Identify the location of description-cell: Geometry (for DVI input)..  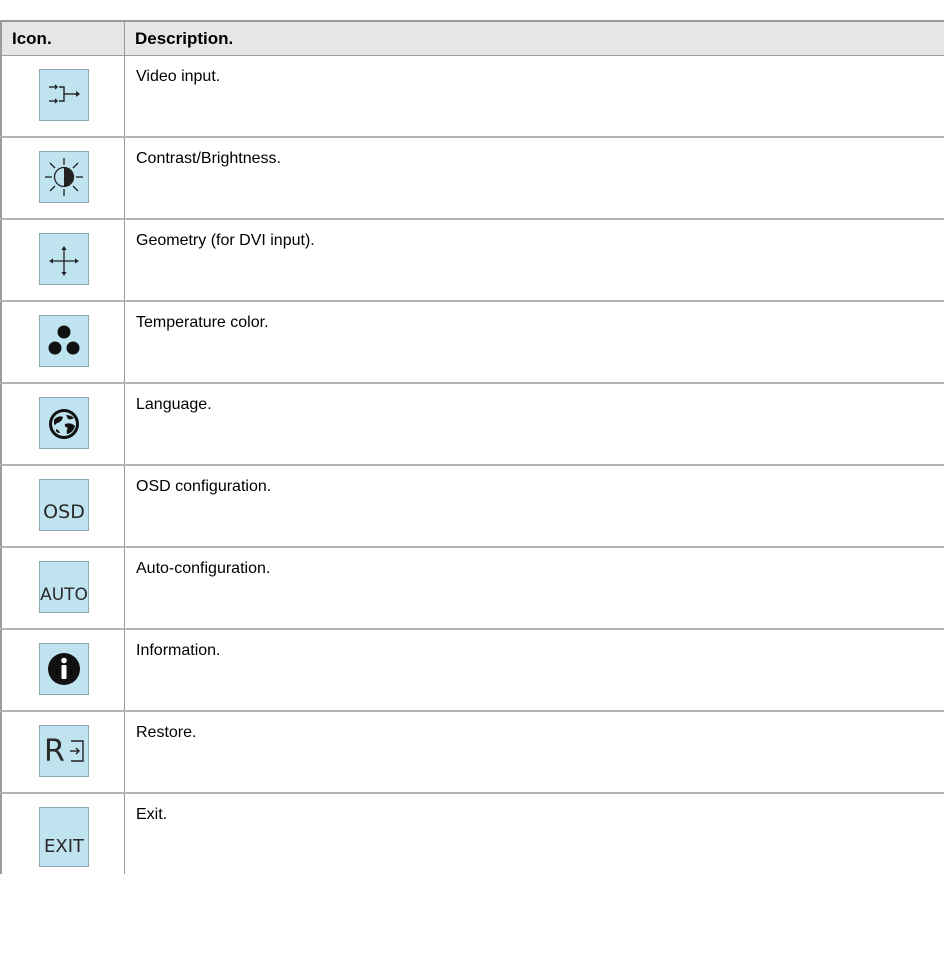
(225, 240).